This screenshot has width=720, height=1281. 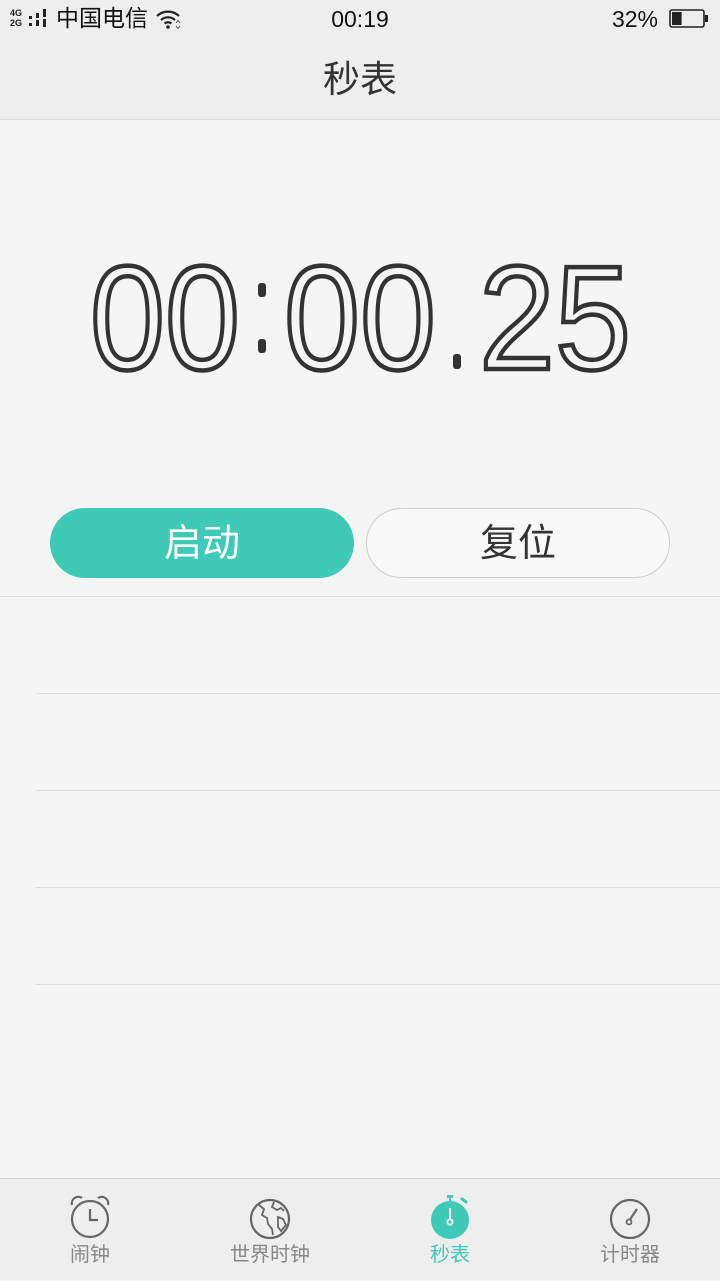 I want to click on timer-icon, so click(x=630, y=1218).